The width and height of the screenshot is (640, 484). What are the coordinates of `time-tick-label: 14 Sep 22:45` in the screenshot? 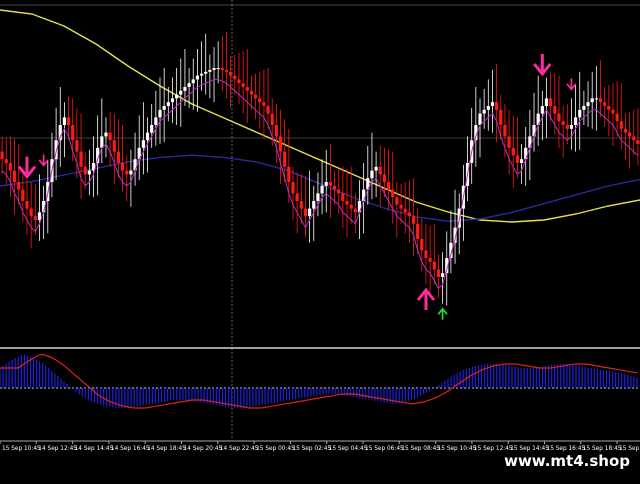 It's located at (239, 449).